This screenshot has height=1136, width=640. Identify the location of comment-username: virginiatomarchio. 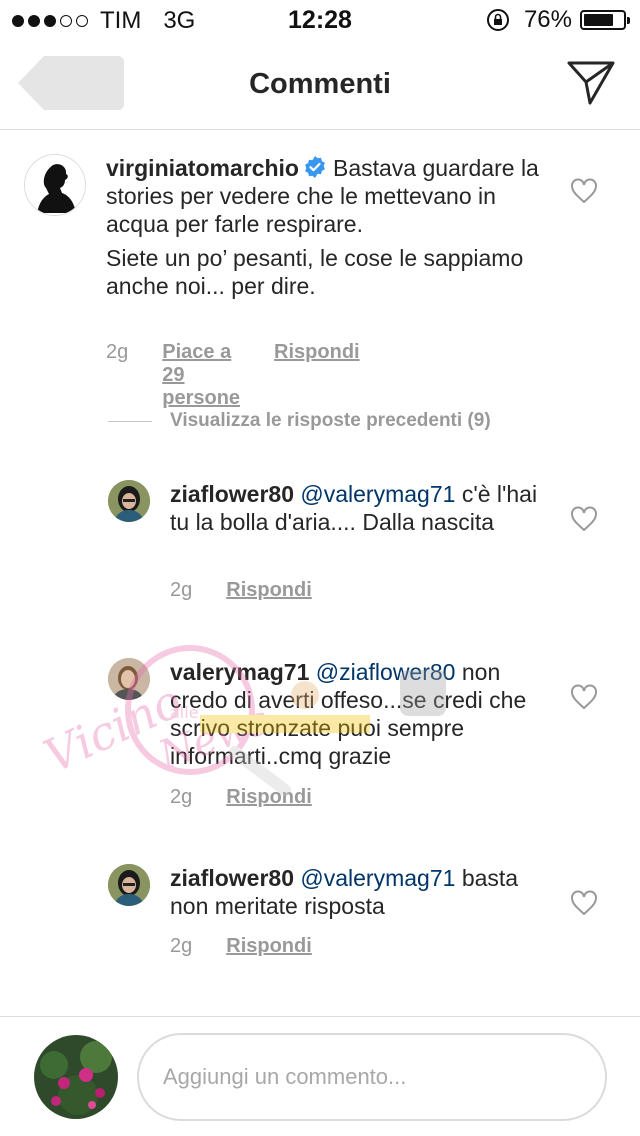
(202, 168).